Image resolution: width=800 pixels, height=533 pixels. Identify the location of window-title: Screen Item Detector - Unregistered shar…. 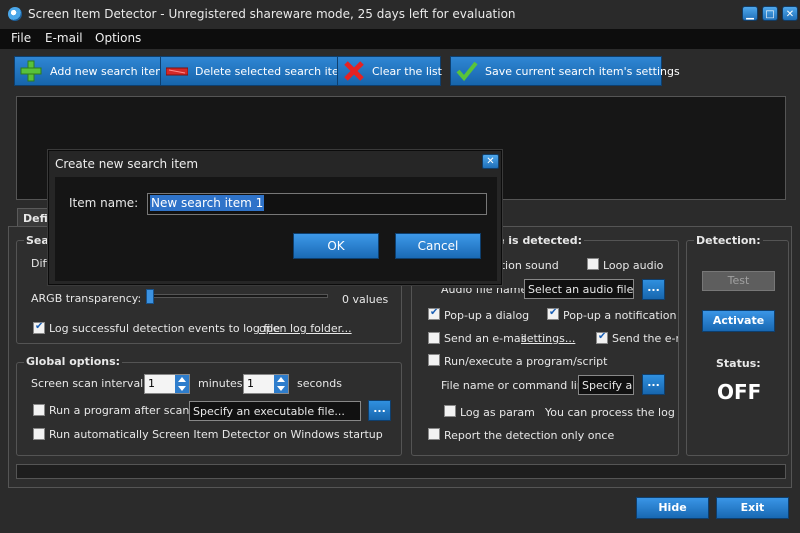
(272, 14).